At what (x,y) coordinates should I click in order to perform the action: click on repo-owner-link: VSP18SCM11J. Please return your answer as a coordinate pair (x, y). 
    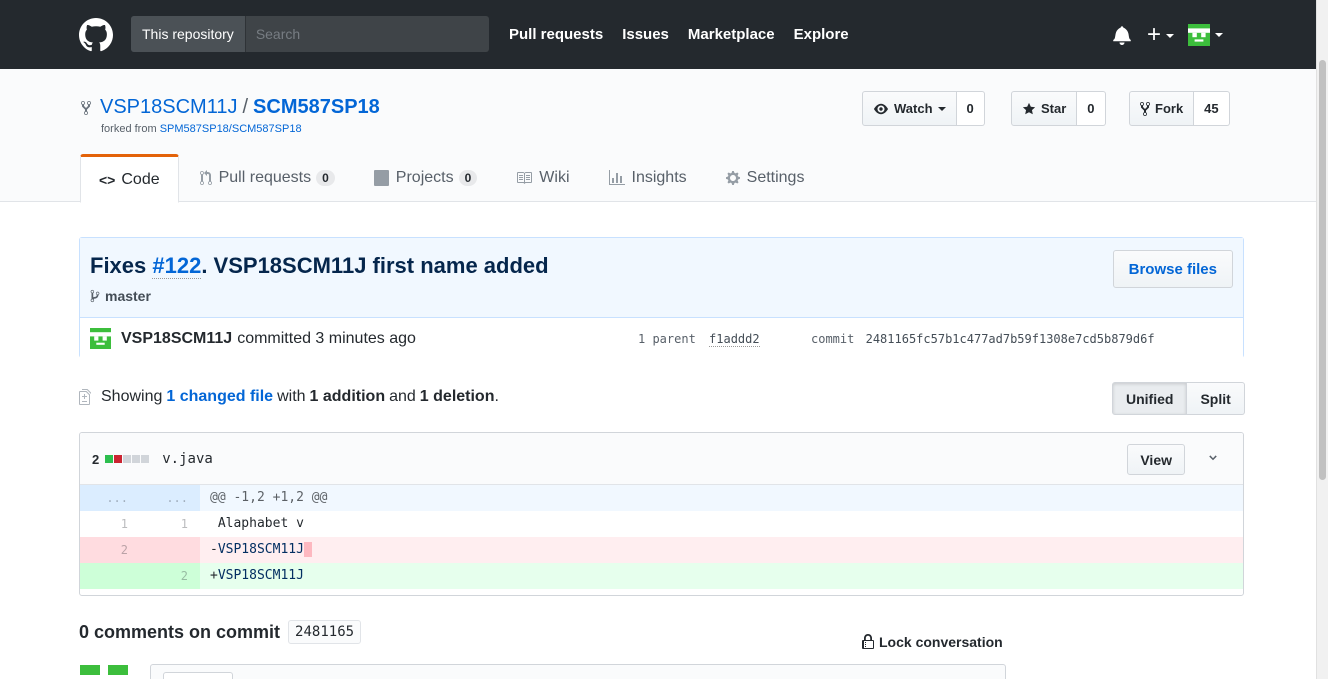
    Looking at the image, I should click on (168, 107).